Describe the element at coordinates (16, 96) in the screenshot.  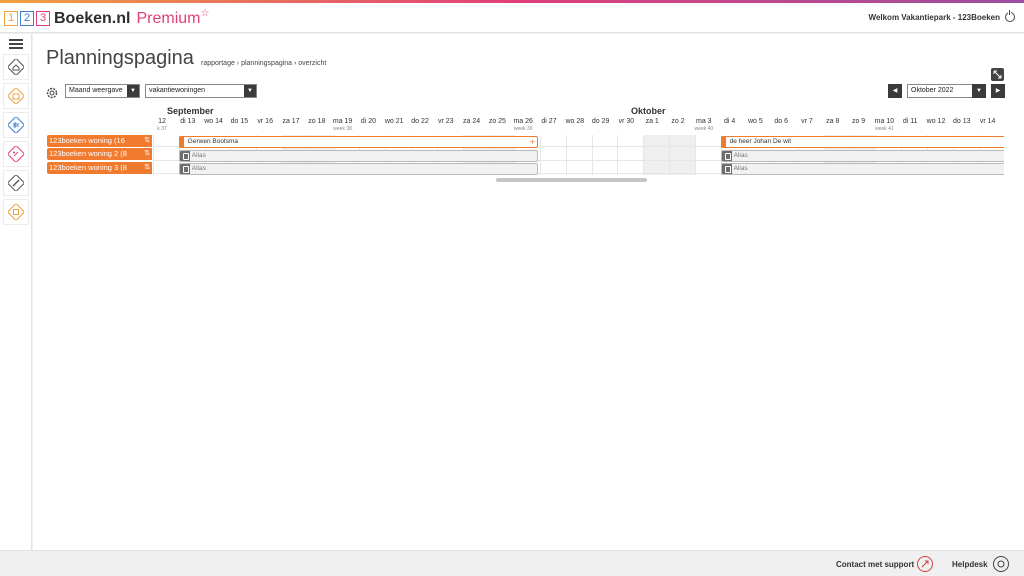
I see `planning-icon` at that location.